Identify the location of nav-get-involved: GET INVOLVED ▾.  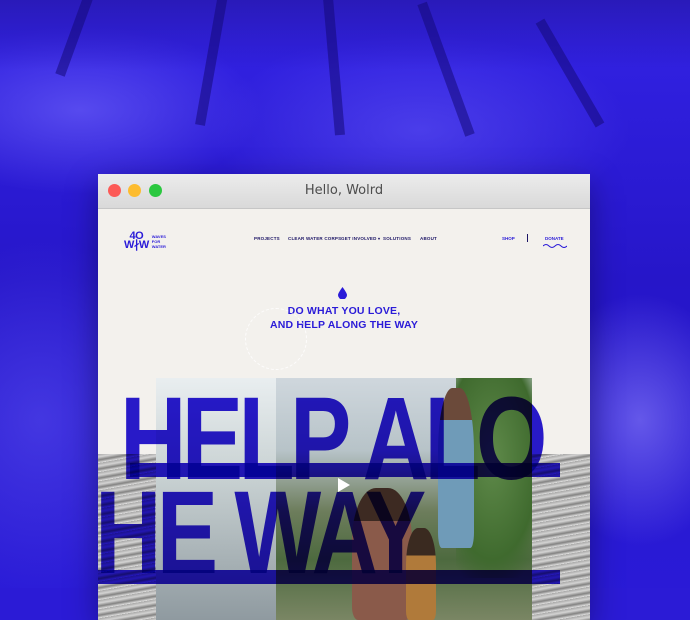
(360, 238).